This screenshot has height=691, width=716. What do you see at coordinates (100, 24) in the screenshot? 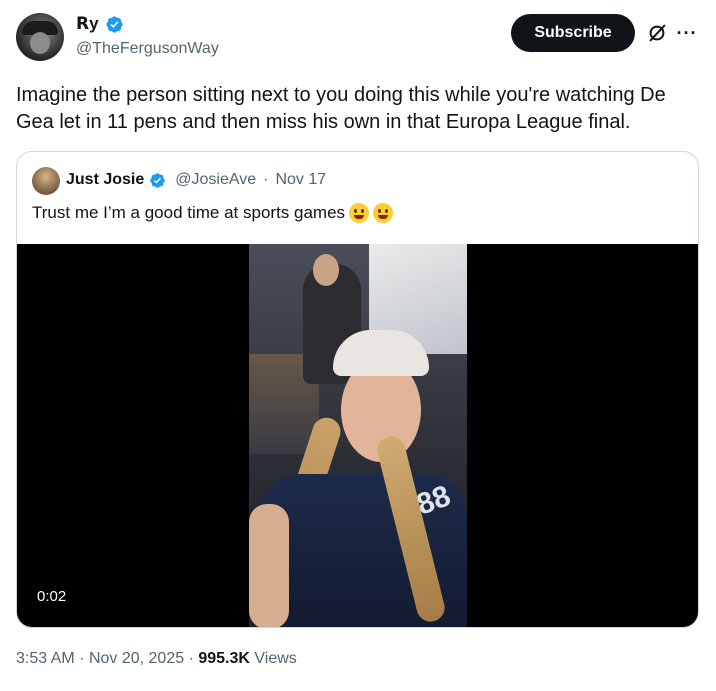
I see `author-name-row: ꓣу` at bounding box center [100, 24].